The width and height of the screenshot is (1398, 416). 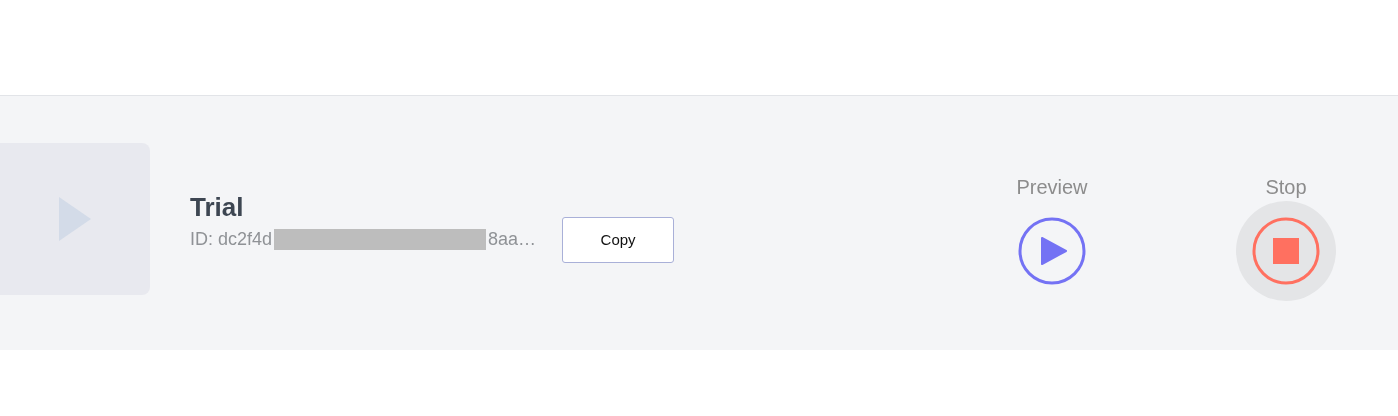 I want to click on item-title: Trial, so click(x=217, y=207).